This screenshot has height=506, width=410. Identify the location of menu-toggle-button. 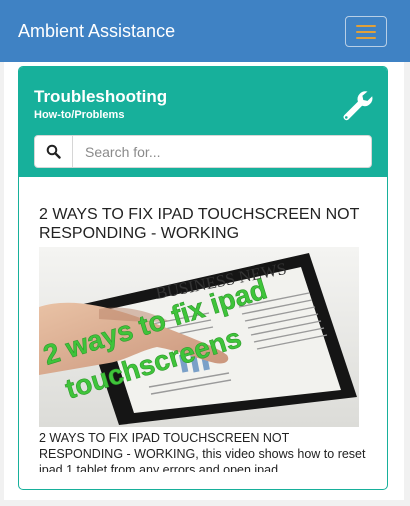
(366, 31).